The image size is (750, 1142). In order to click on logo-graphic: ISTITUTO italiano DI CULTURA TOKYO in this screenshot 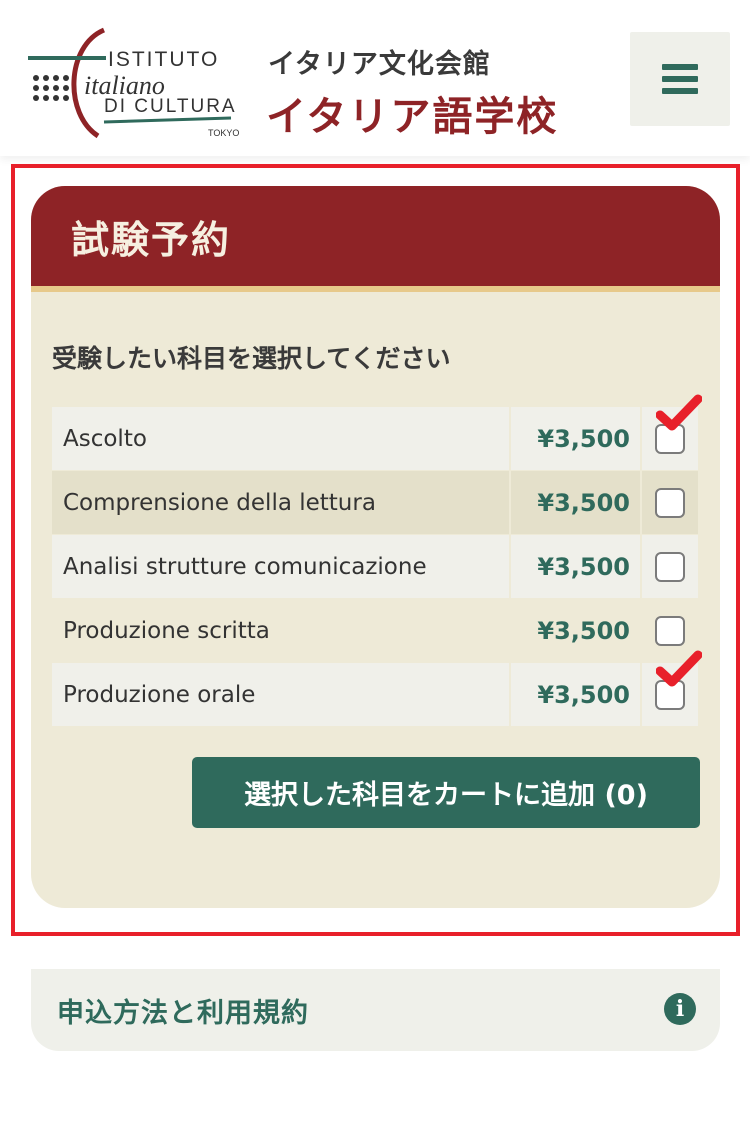, I will do `click(133, 83)`.